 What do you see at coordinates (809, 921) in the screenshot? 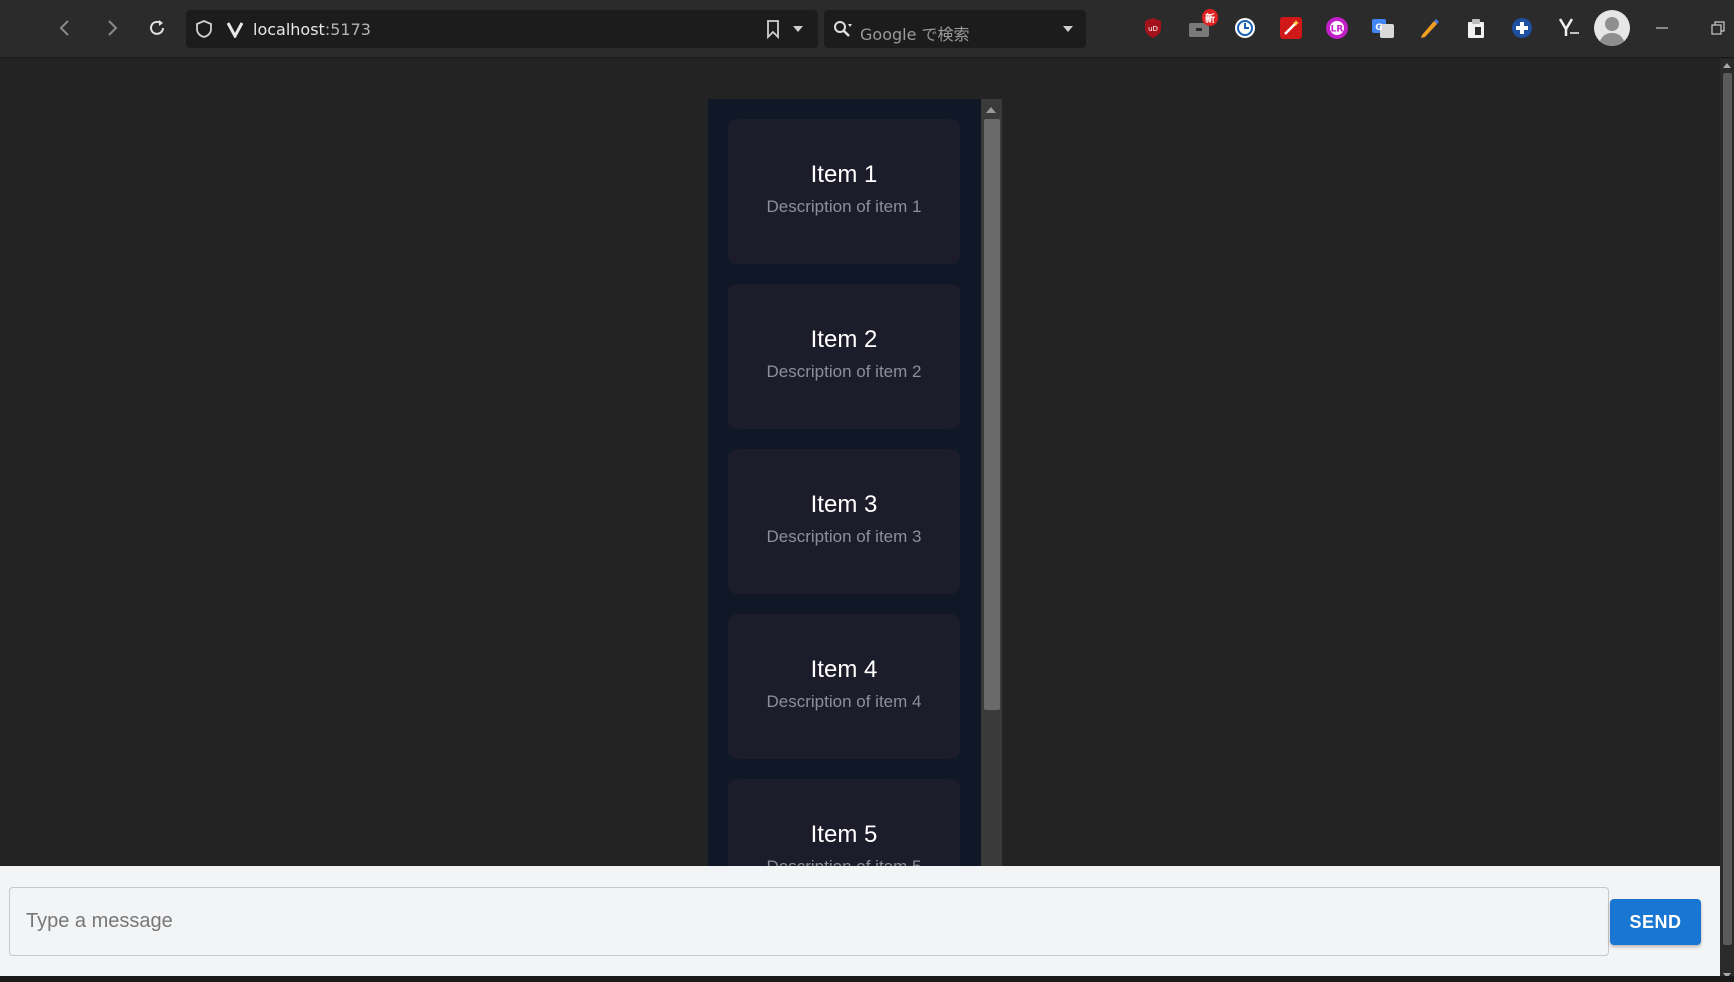
I see `message-input` at bounding box center [809, 921].